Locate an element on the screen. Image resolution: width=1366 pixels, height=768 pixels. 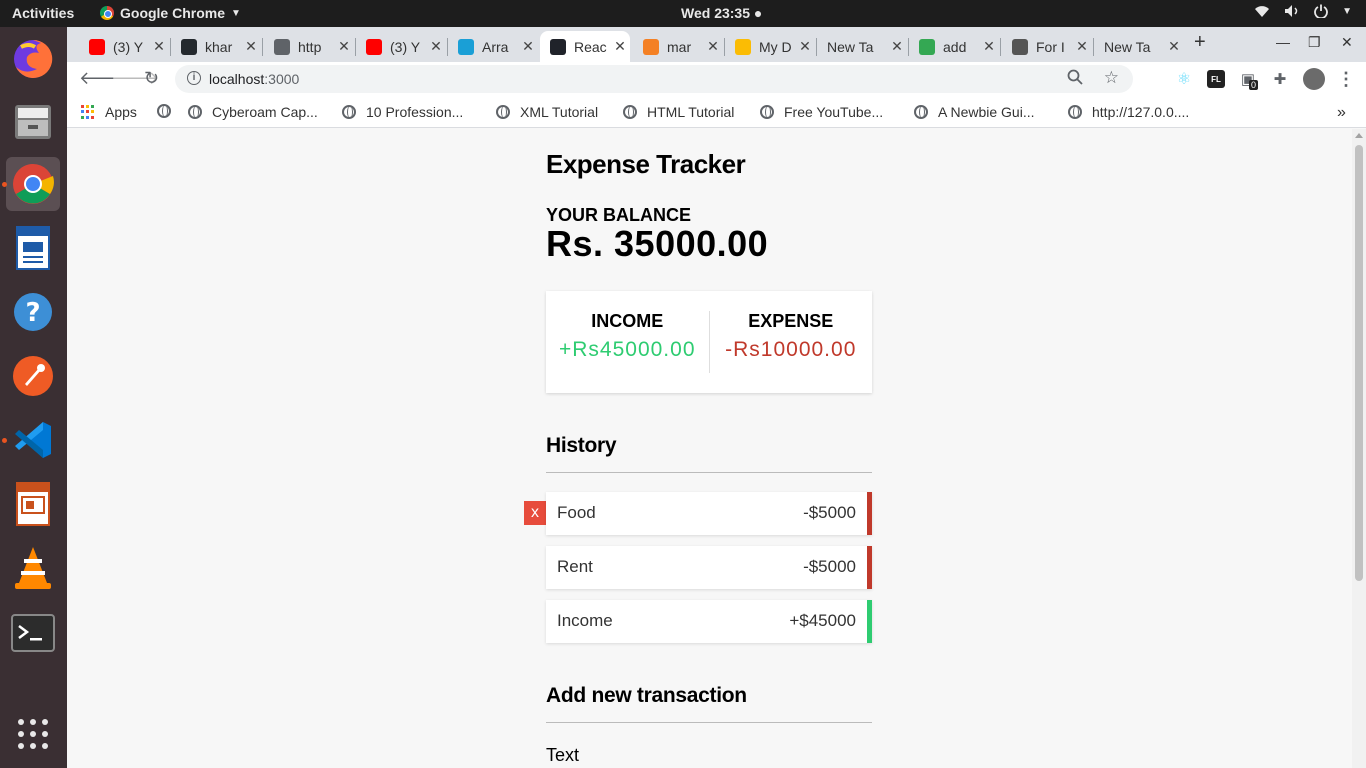
postman-icon is located at coordinates (33, 376).